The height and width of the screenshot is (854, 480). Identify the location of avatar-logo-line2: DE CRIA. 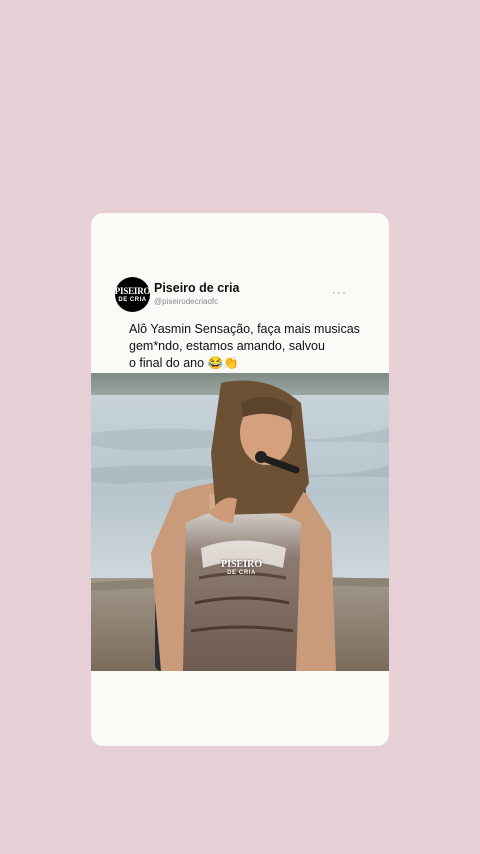
(132, 299).